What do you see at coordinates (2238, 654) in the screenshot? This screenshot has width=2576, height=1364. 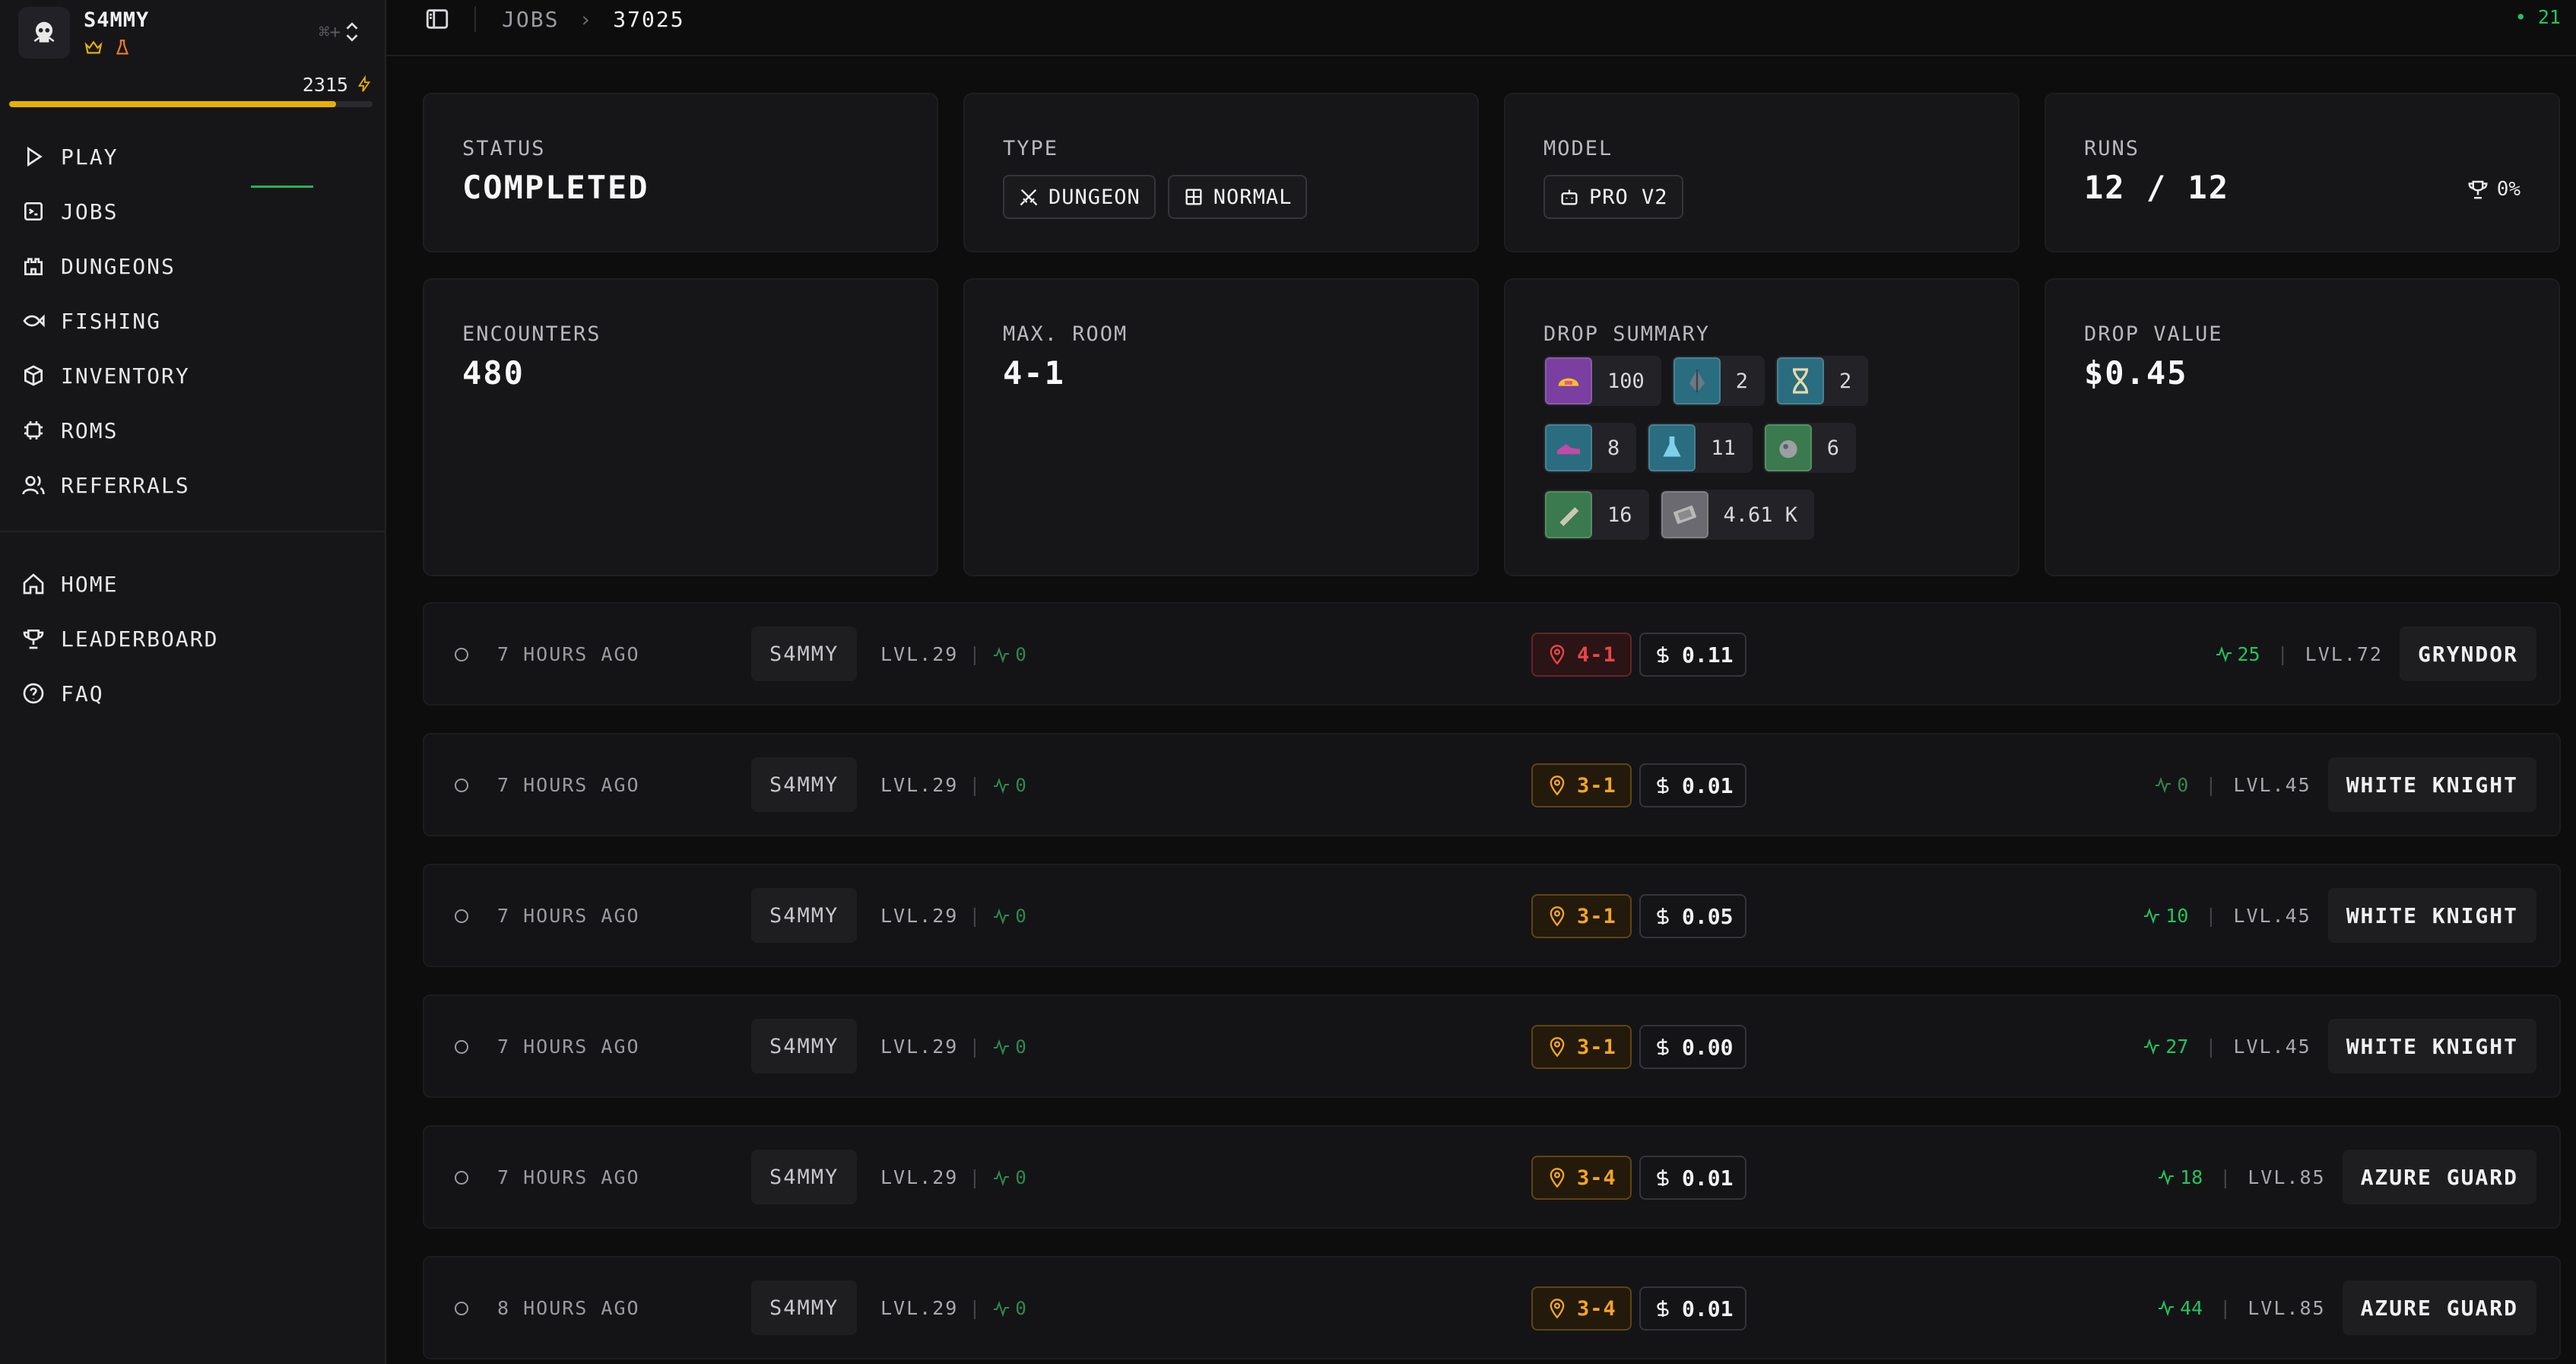 I see `enemy-score: 25` at bounding box center [2238, 654].